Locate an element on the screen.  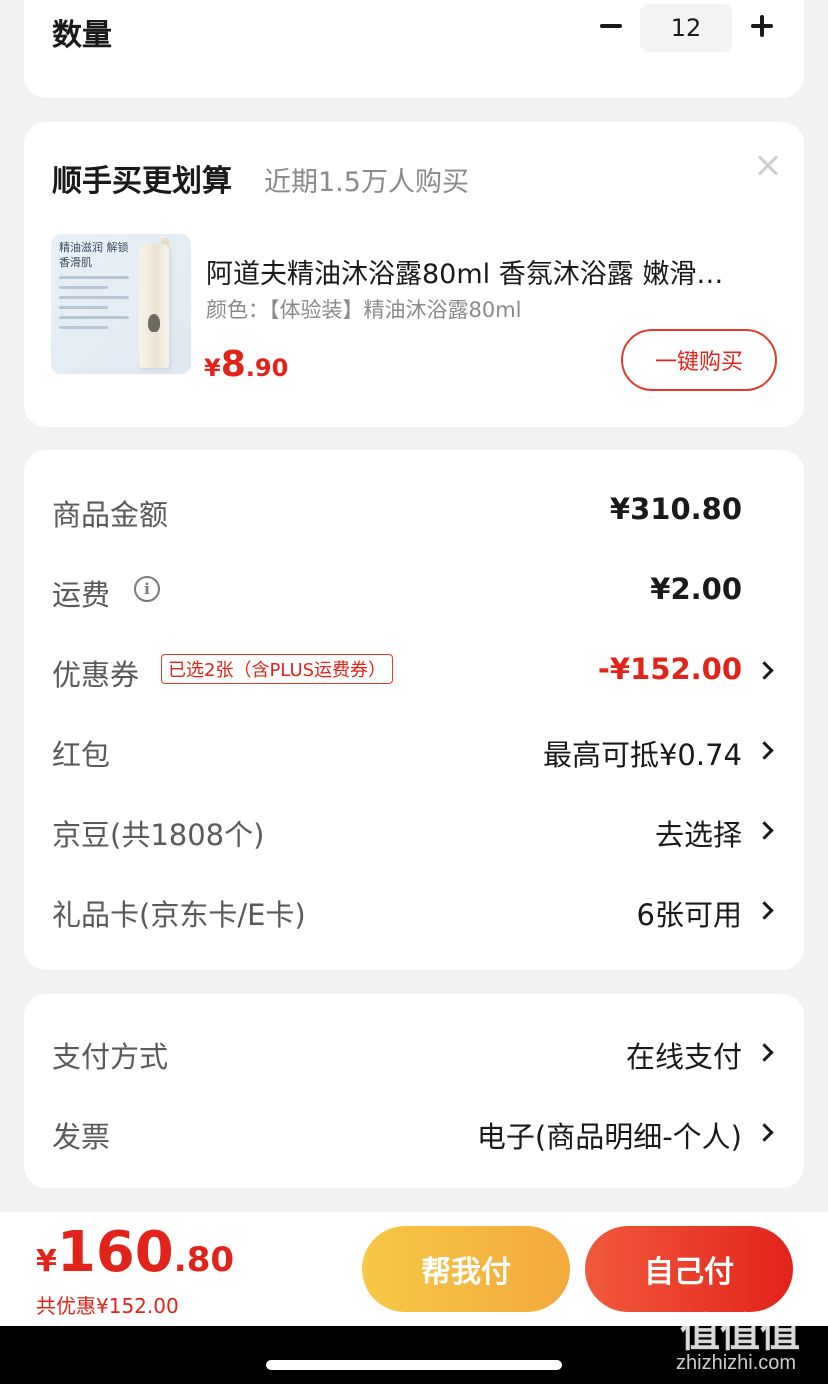
invoice-label: 发票 is located at coordinates (81, 1137).